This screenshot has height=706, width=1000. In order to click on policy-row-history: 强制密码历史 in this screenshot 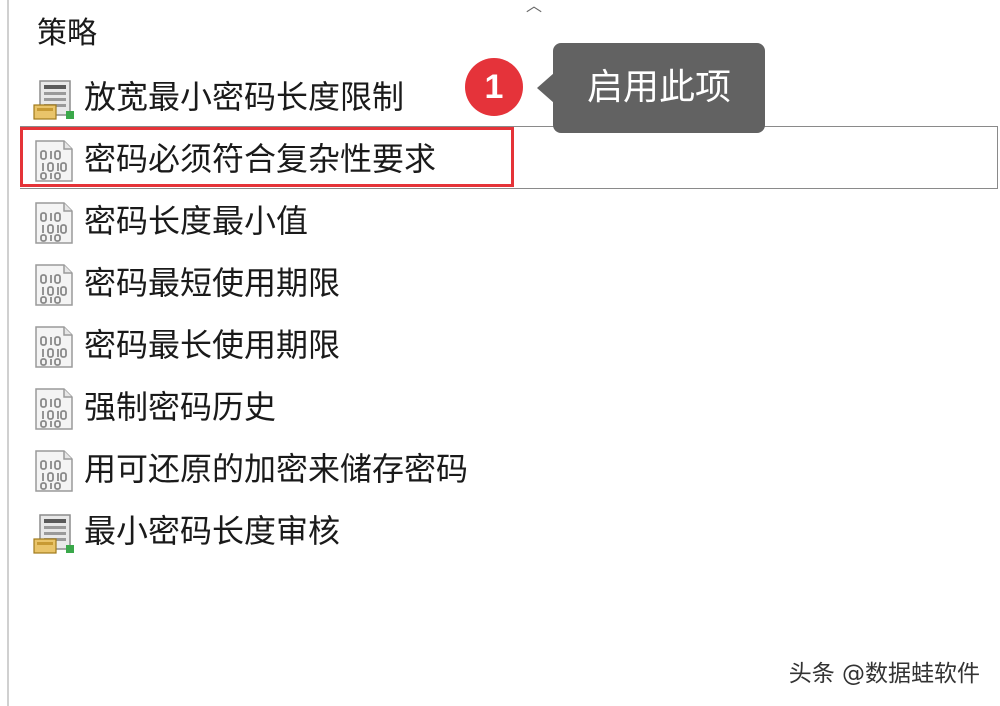, I will do `click(500, 407)`.